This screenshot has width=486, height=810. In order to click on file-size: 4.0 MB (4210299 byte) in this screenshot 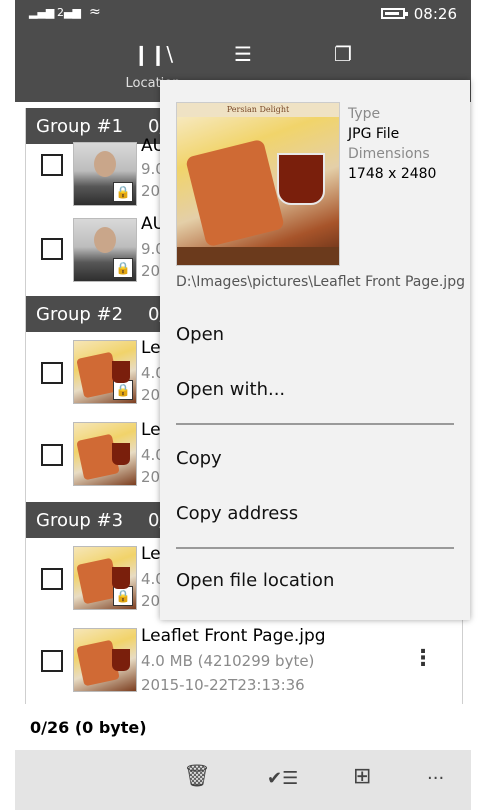, I will do `click(228, 661)`.